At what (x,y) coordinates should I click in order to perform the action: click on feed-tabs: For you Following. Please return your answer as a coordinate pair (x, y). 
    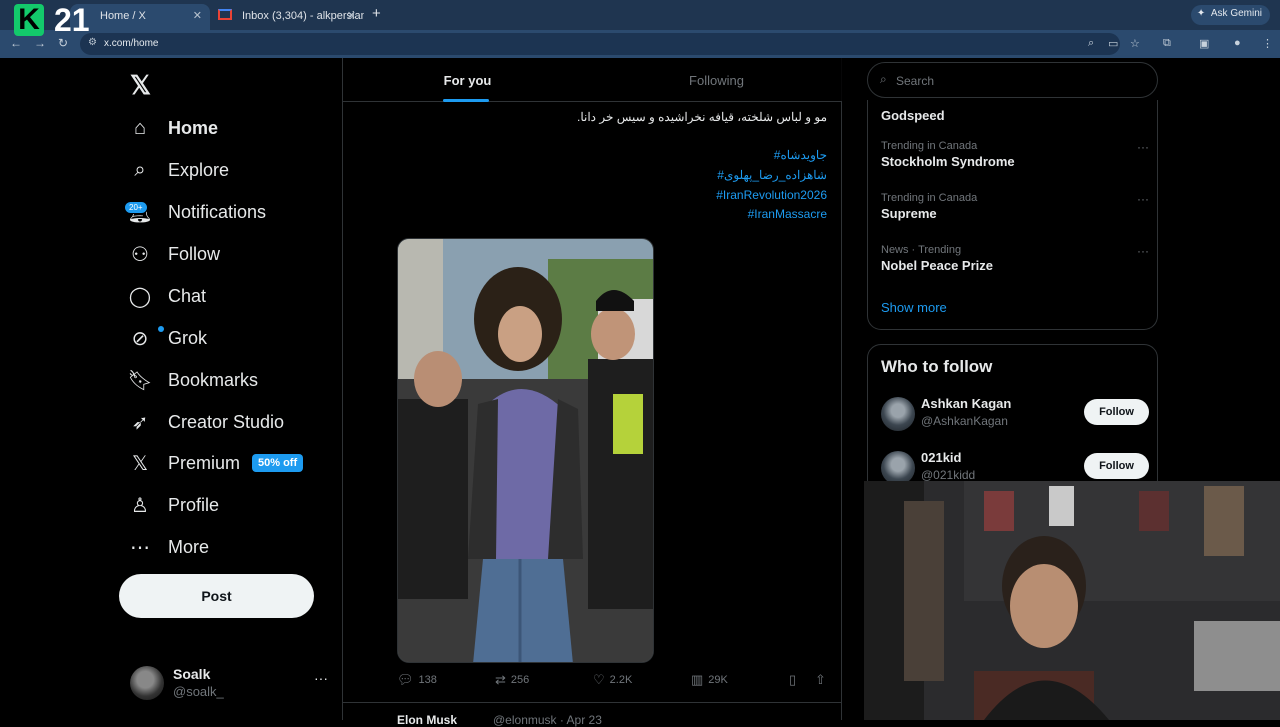
    Looking at the image, I should click on (592, 80).